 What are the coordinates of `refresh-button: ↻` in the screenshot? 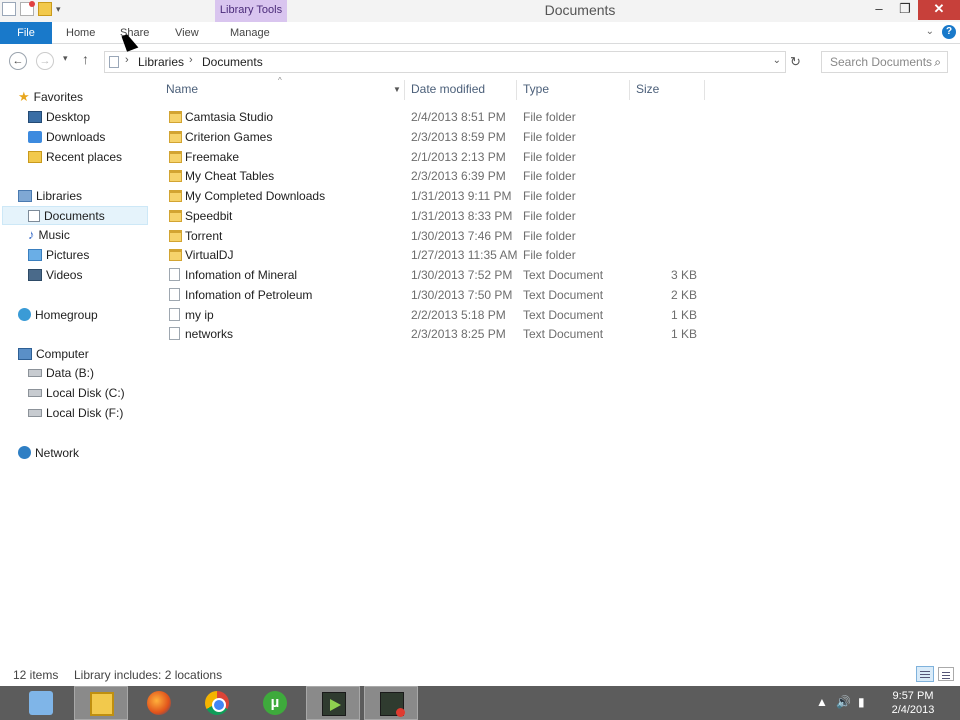 It's located at (795, 62).